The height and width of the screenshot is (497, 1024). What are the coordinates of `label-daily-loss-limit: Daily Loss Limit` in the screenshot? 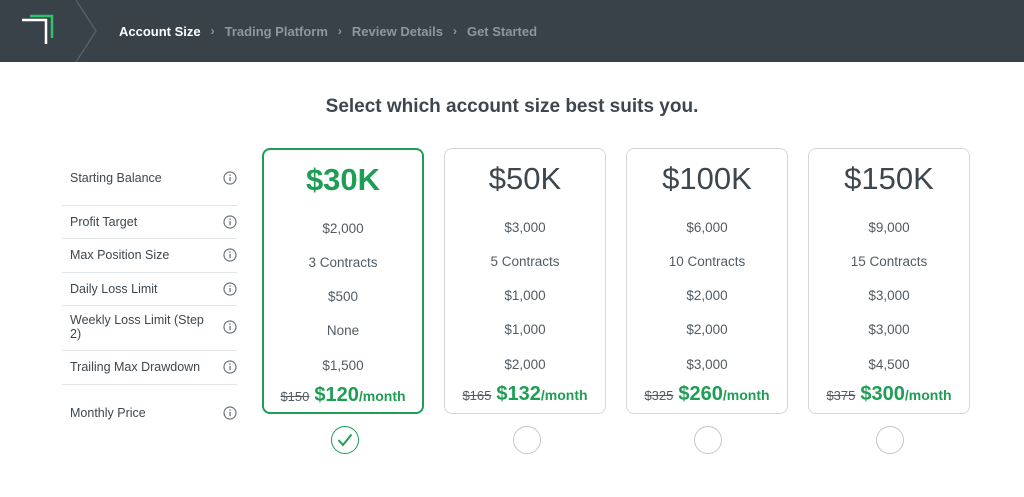 It's located at (149, 289).